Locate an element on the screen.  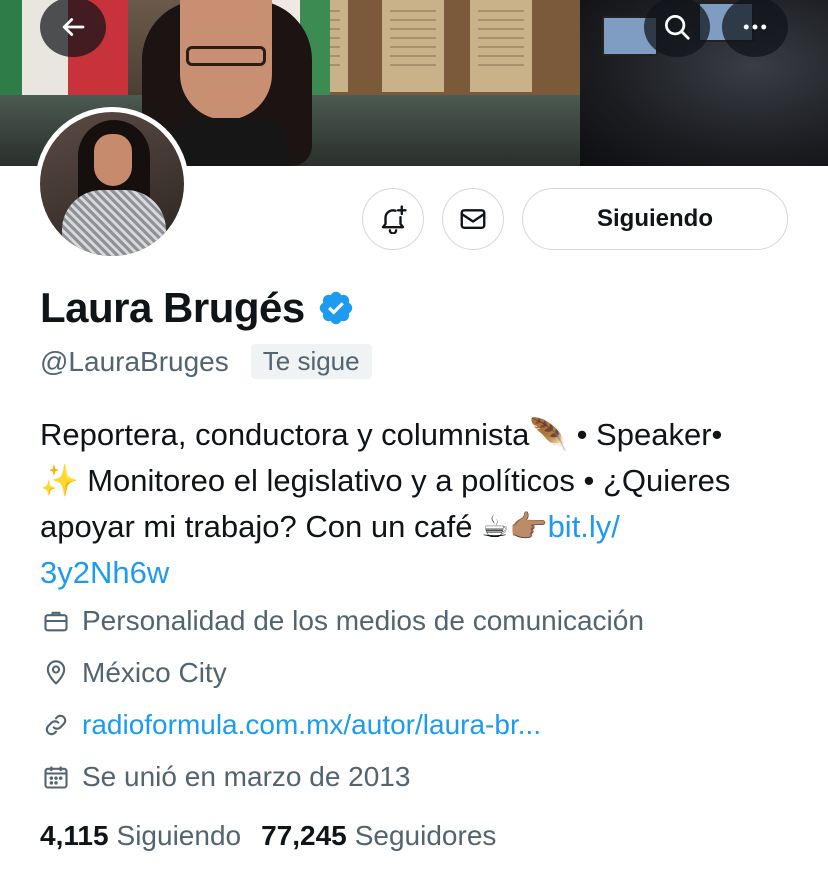
mail-icon is located at coordinates (473, 219).